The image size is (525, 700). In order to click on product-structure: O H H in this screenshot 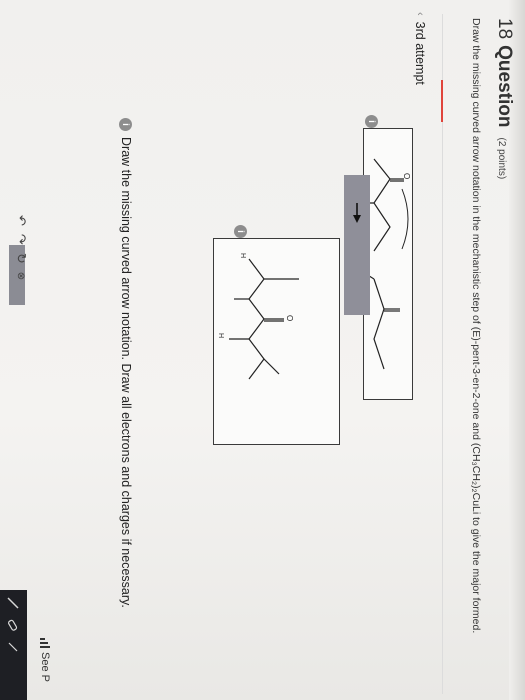, I will do `click(258, 316)`.